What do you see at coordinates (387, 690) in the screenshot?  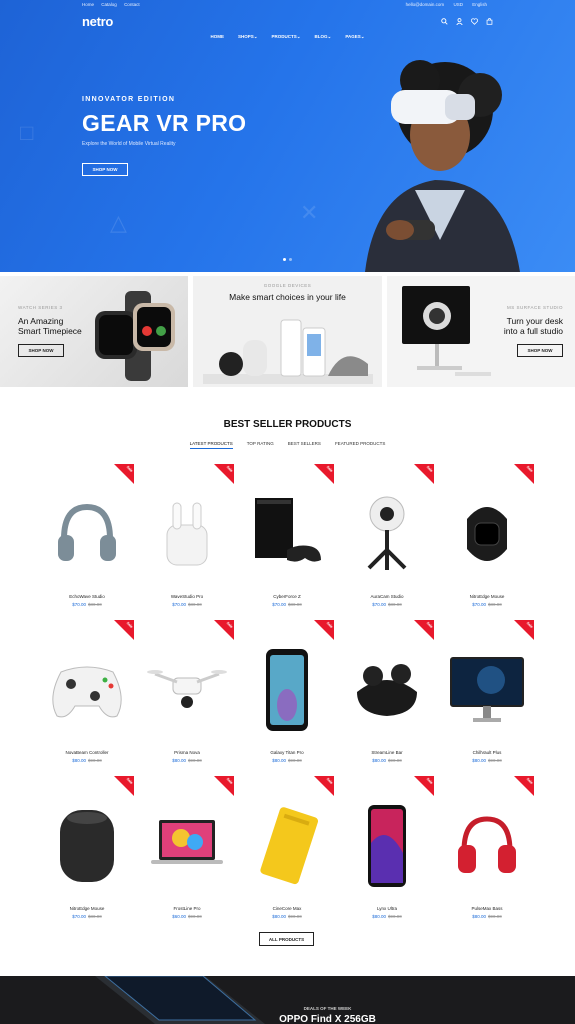 I see `wireless-earbuds-image` at bounding box center [387, 690].